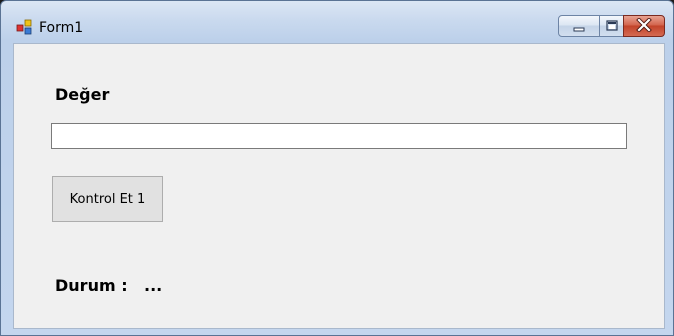 This screenshot has height=336, width=674. Describe the element at coordinates (337, 21) in the screenshot. I see `title-bar: Form1` at that location.